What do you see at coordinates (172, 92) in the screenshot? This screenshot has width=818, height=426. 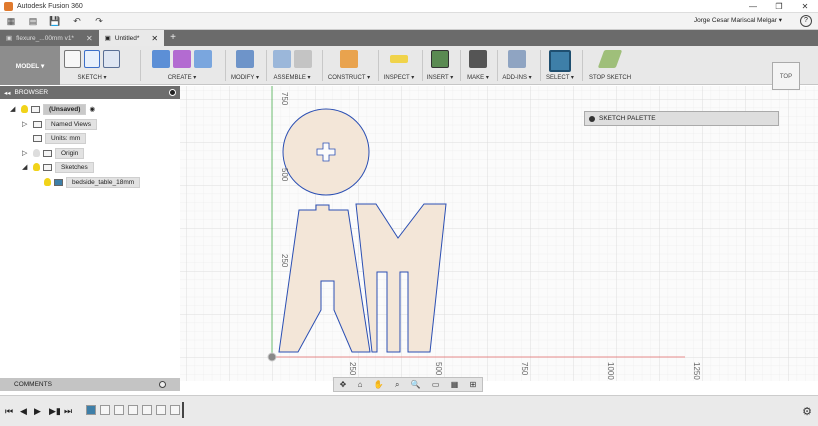 I see `panel-pin-icon` at bounding box center [172, 92].